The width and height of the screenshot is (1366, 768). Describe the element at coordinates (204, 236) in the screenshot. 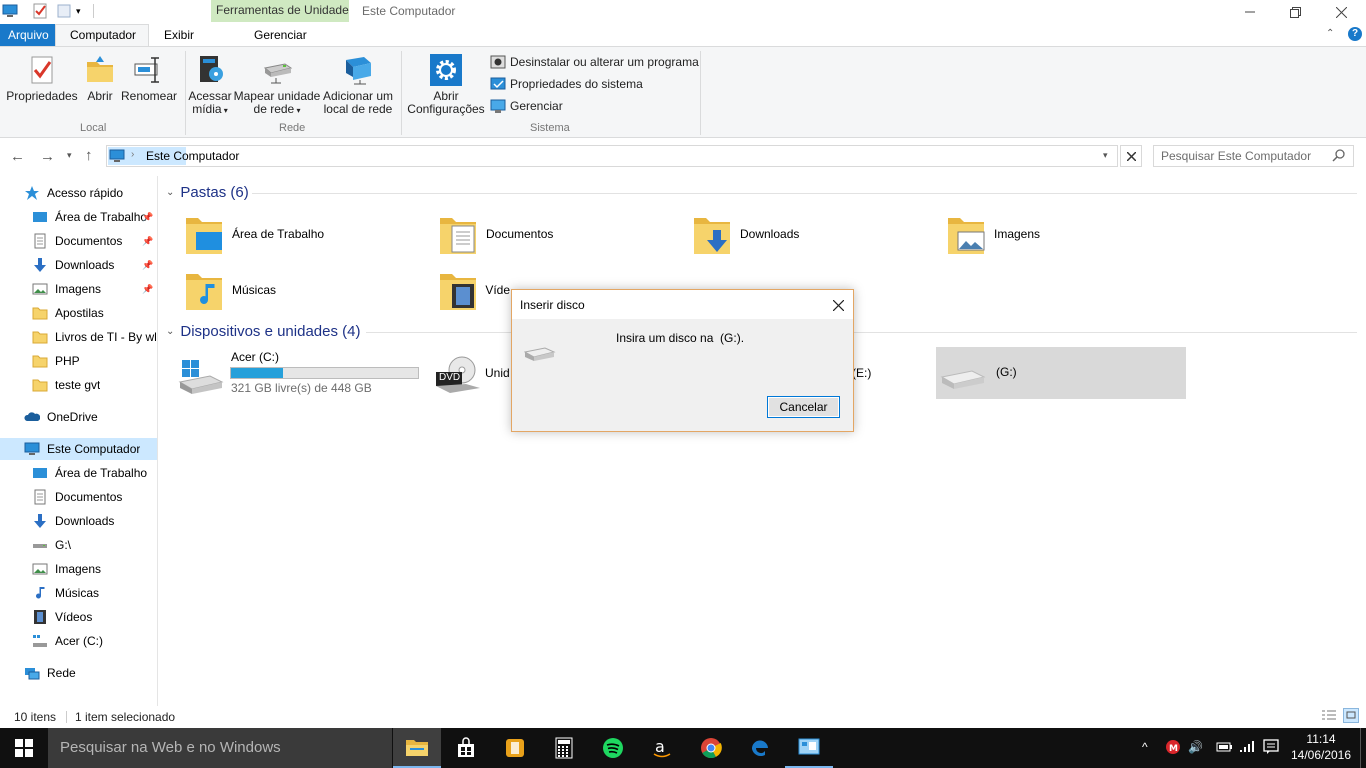

I see `desktop-folder-icon` at that location.